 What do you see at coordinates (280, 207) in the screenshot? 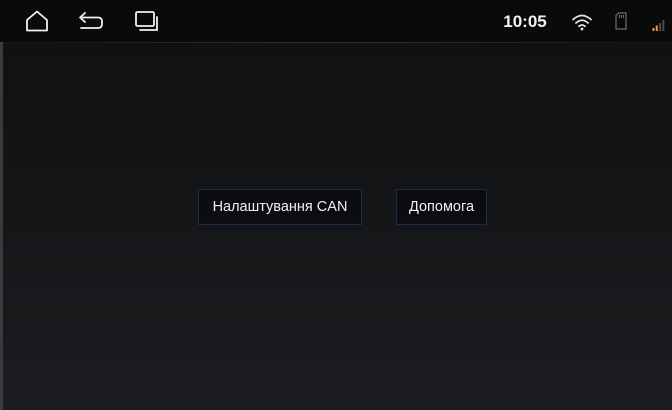
I see `can-settings-button: Налаштування CAN` at bounding box center [280, 207].